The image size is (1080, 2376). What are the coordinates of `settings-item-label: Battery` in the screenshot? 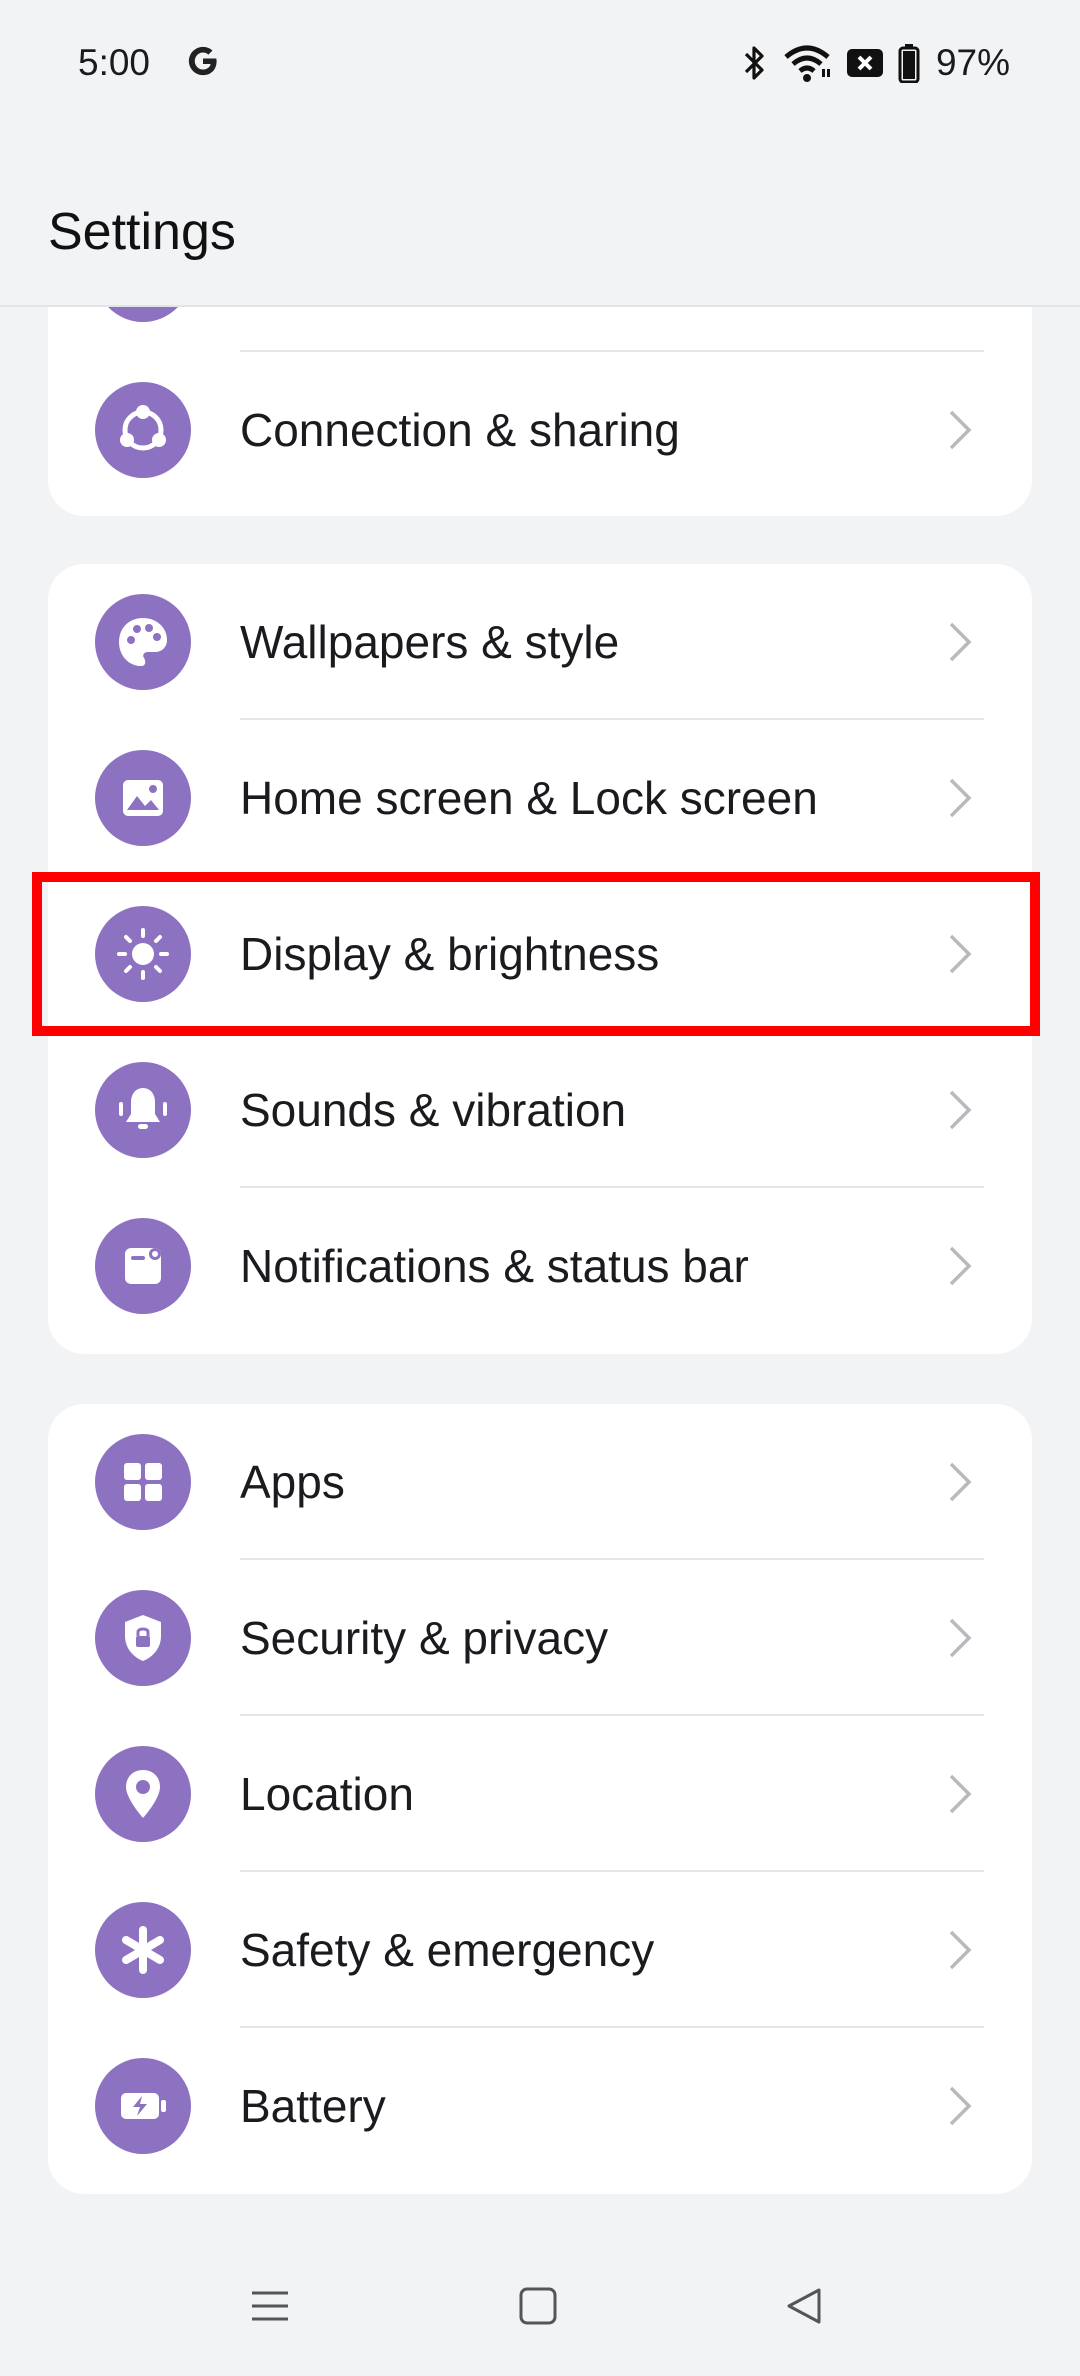 It's located at (313, 2106).